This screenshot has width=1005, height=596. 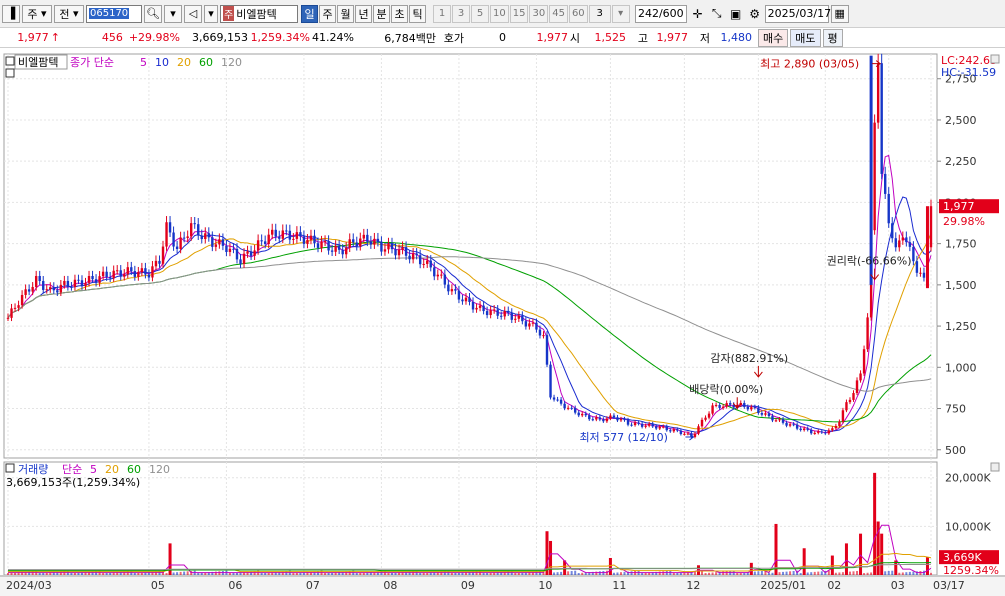 I want to click on buy-button: 매수, so click(x=773, y=37).